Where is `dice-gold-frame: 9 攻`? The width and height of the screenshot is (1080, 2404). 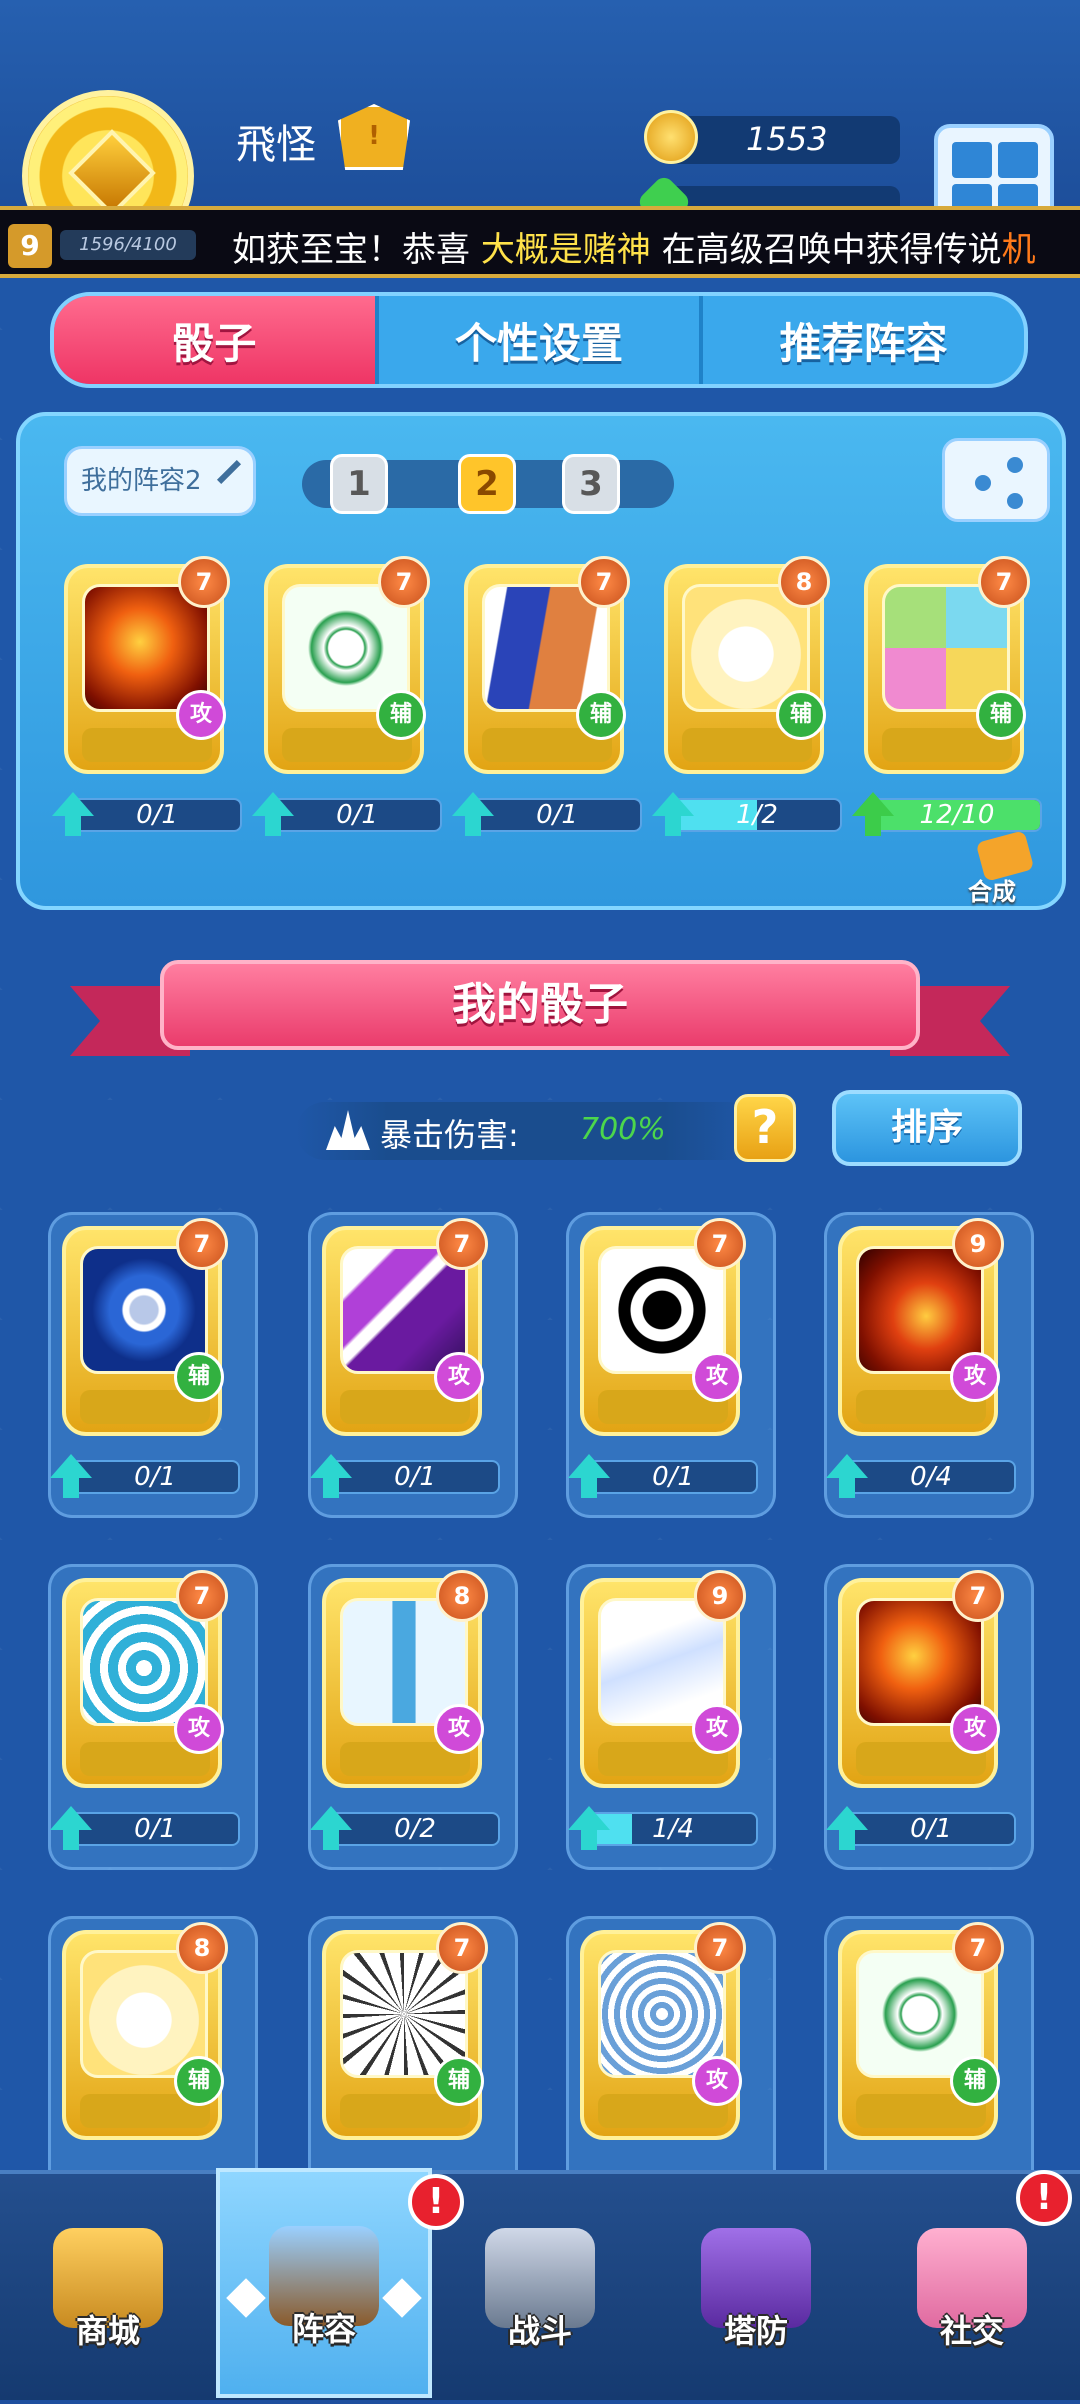
dice-gold-frame: 9 攻 is located at coordinates (663, 1679).